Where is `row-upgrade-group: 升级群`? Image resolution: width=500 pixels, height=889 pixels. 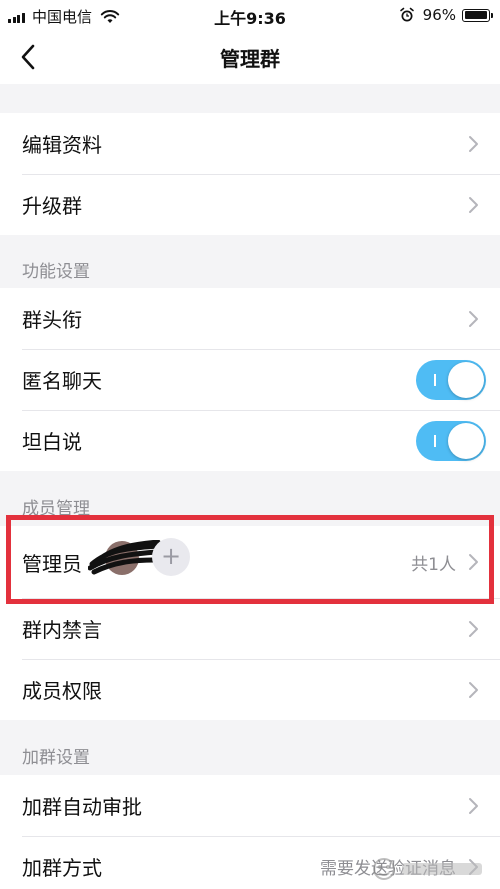
row-upgrade-group: 升级群 is located at coordinates (250, 204).